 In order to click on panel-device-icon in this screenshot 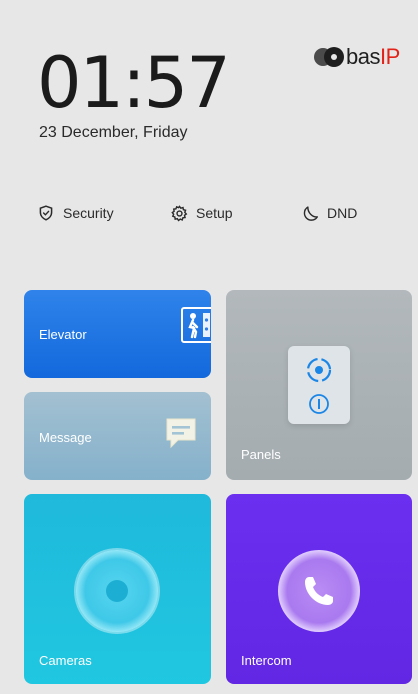, I will do `click(319, 385)`.